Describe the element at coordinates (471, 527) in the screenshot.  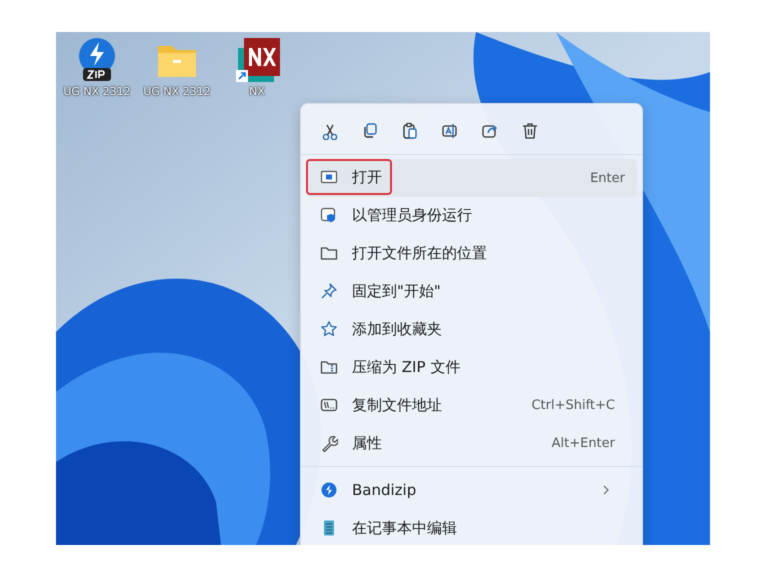
I see `menu-item: 在记事本中编辑` at that location.